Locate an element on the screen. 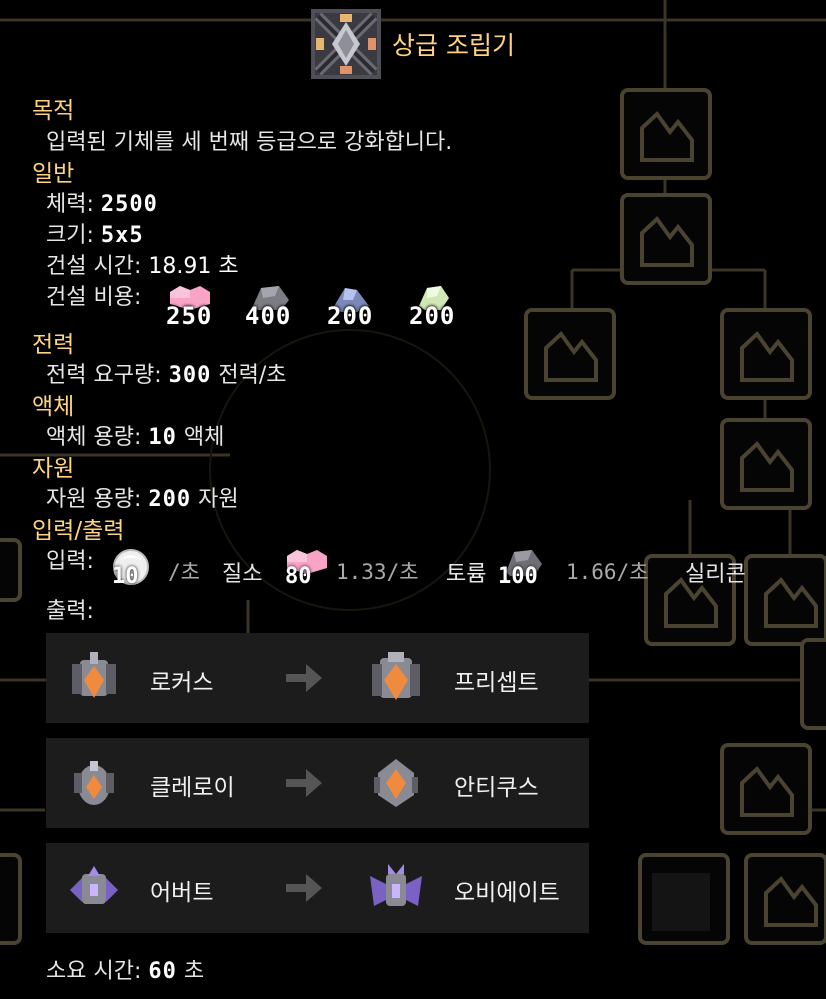 The width and height of the screenshot is (826, 999). input-rate: /초 is located at coordinates (184, 572).